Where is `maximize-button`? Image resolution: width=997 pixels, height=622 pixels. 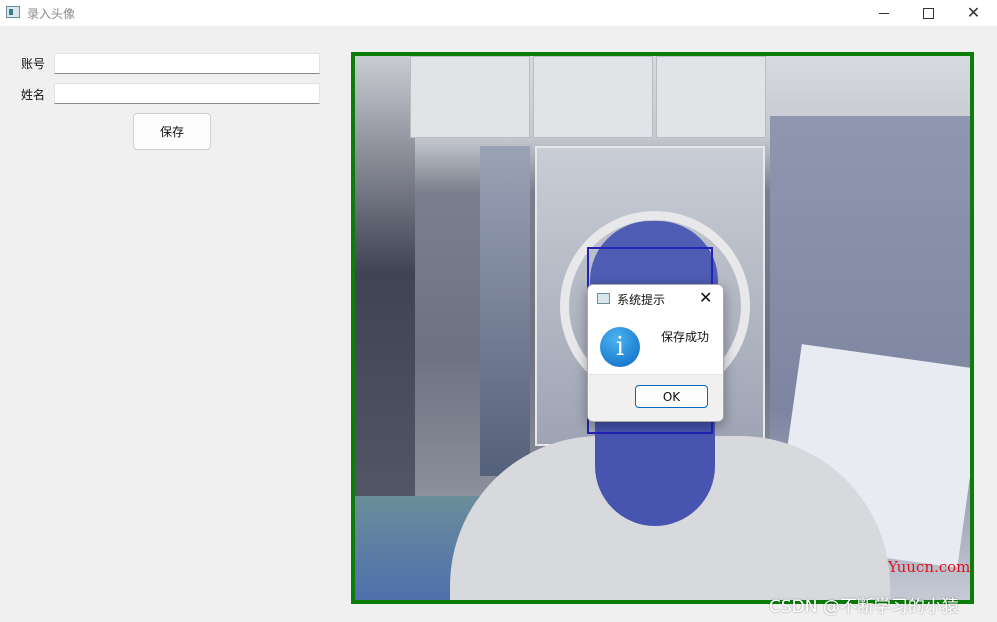 maximize-button is located at coordinates (928, 13).